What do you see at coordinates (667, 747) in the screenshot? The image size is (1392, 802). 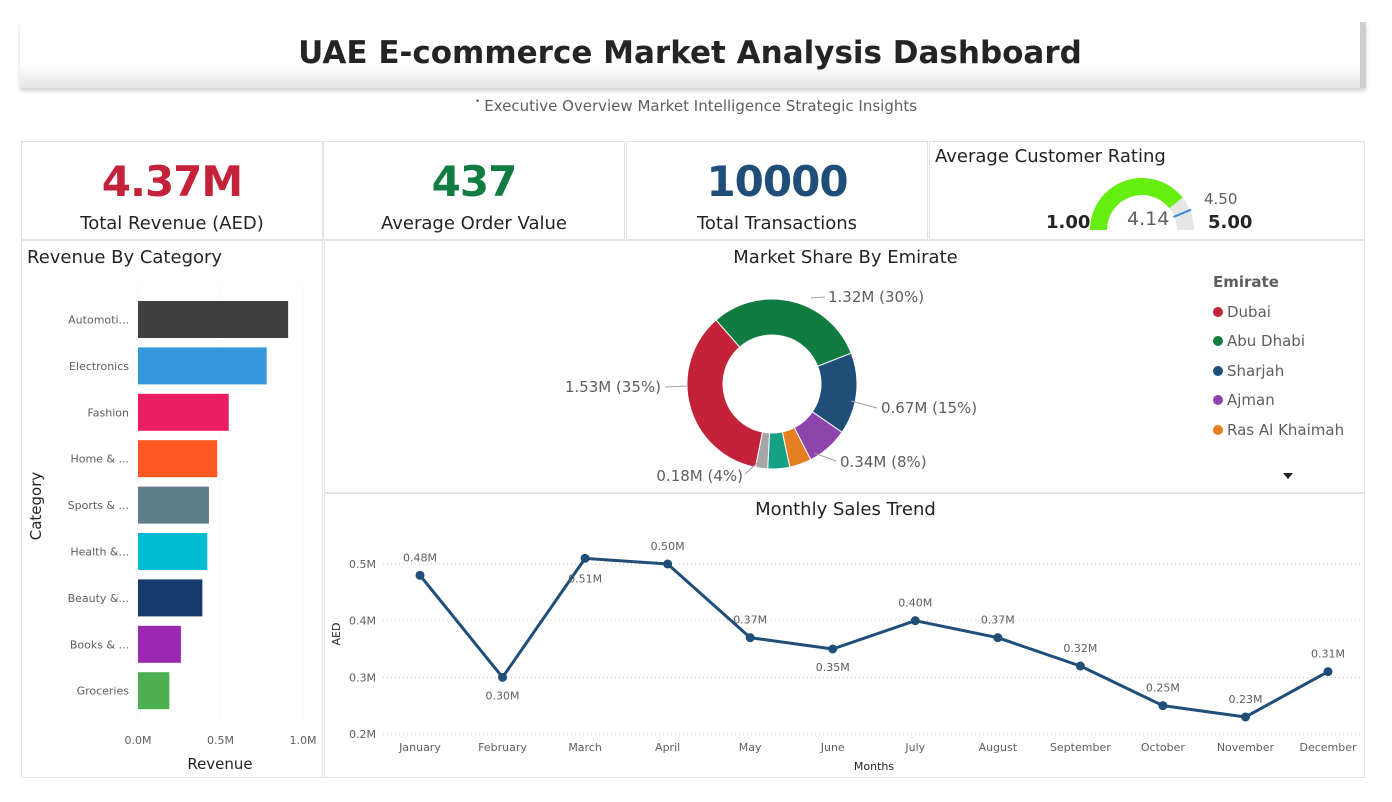 I see `x-tick-label: April` at bounding box center [667, 747].